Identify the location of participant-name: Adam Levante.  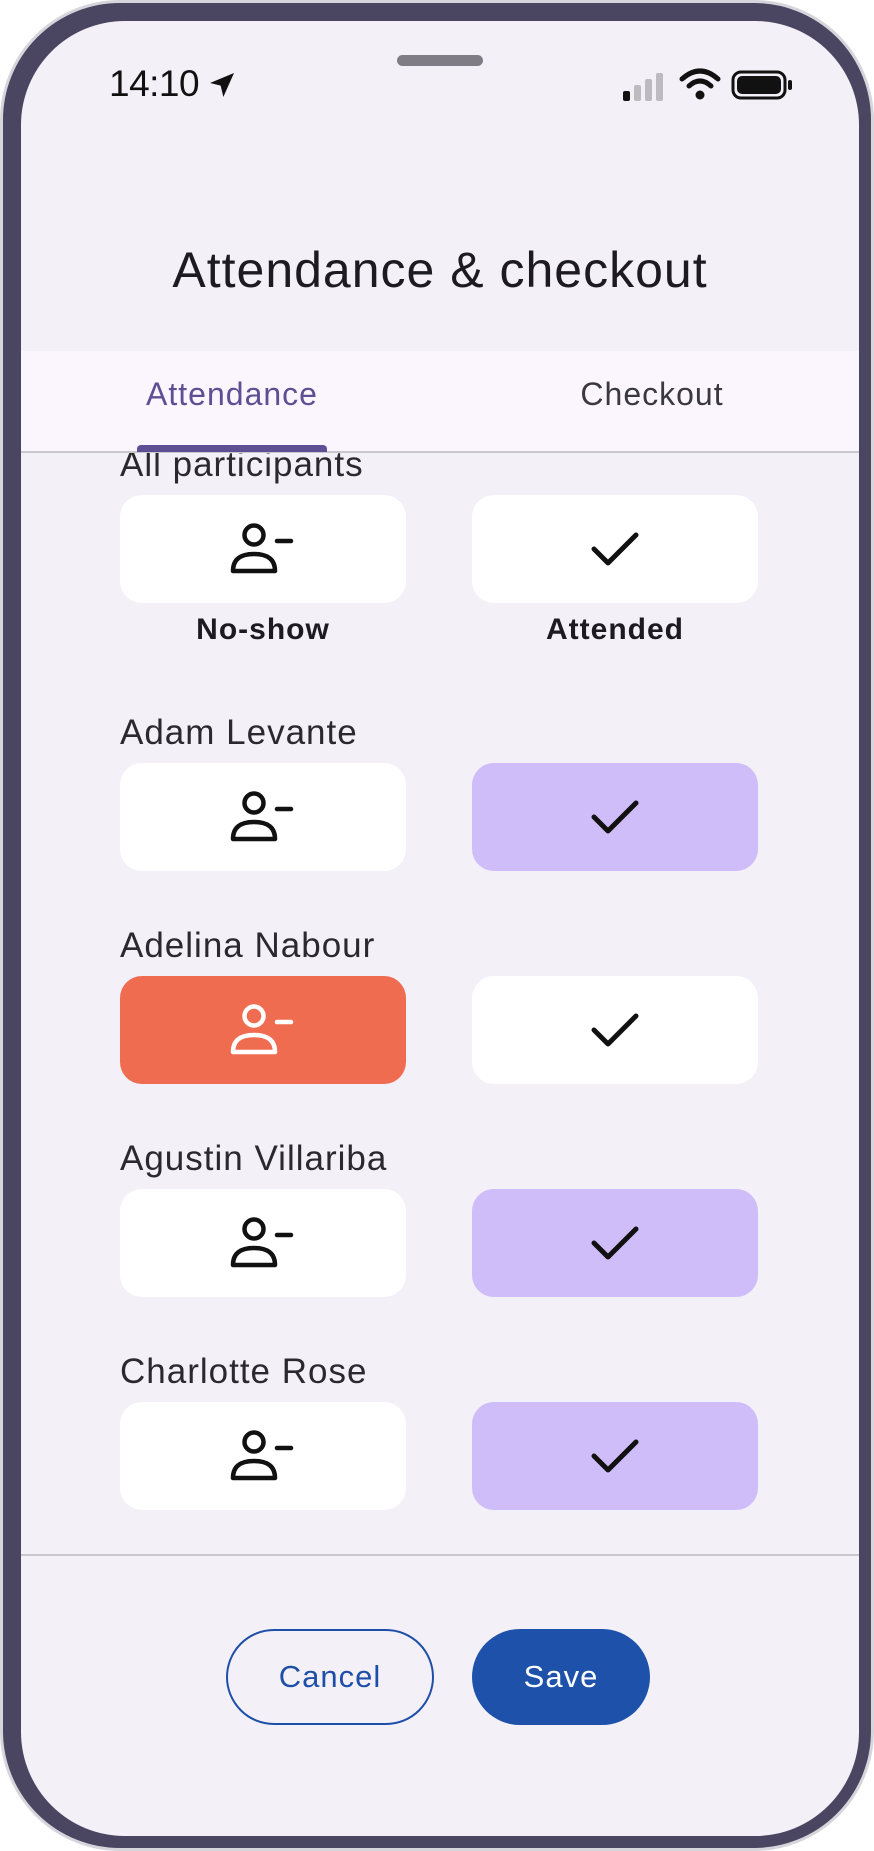
(239, 732).